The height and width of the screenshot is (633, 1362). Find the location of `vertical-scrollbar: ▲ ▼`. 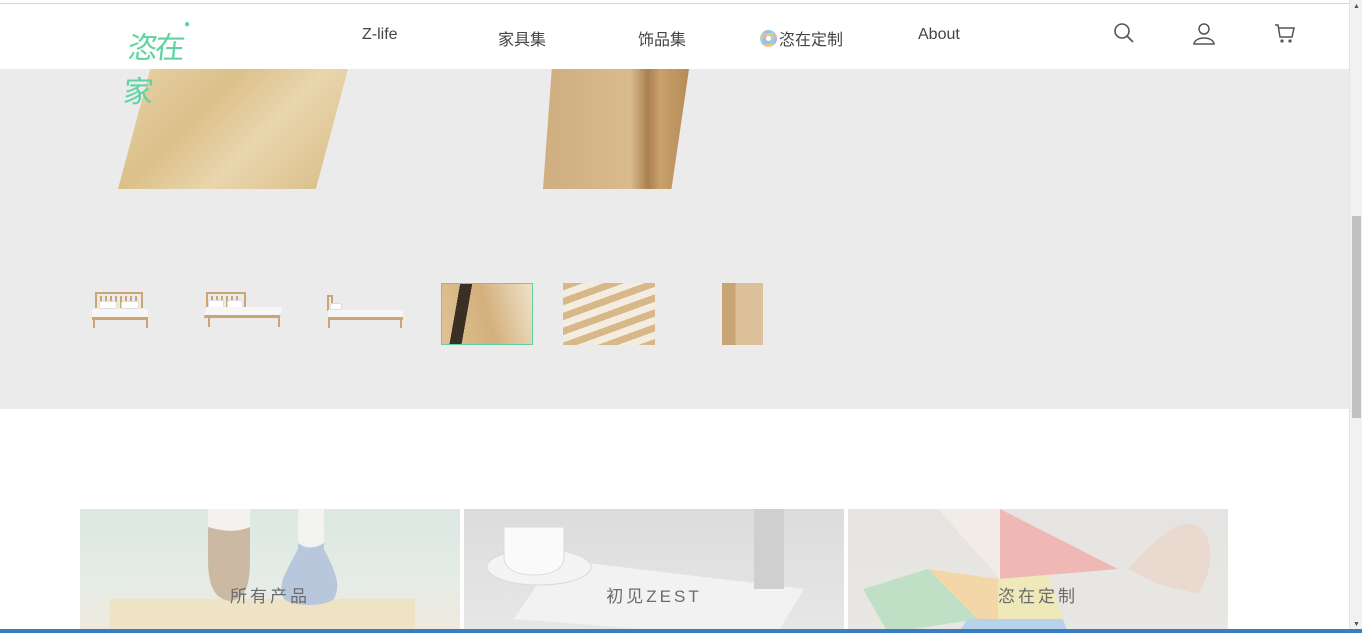

vertical-scrollbar: ▲ ▼ is located at coordinates (1355, 316).